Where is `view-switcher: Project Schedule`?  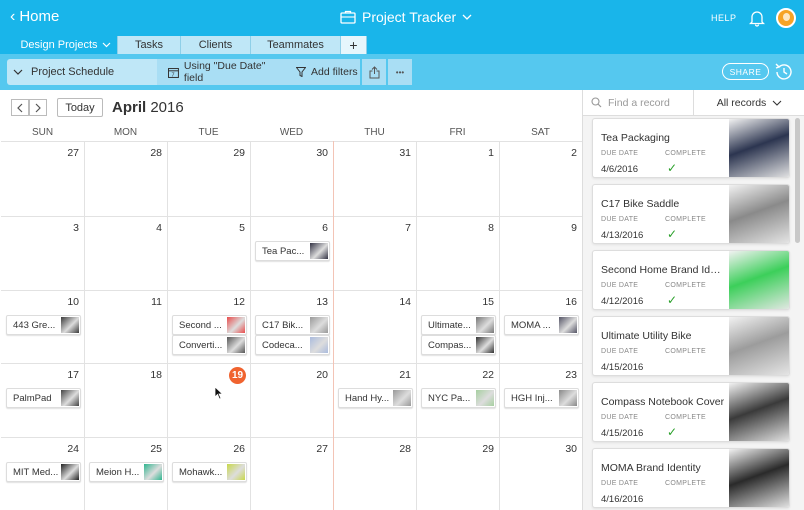 view-switcher: Project Schedule is located at coordinates (82, 72).